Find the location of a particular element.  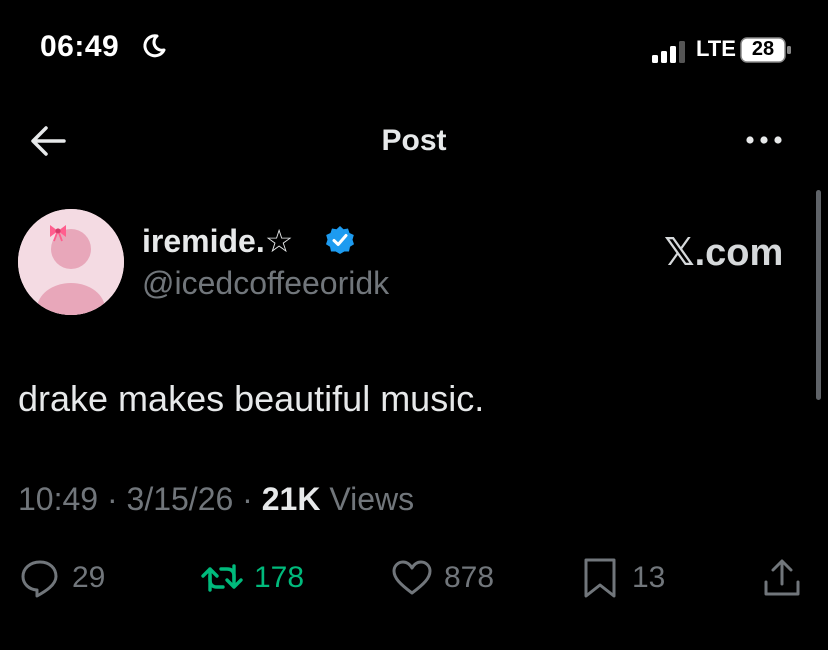

more-icon is located at coordinates (764, 140).